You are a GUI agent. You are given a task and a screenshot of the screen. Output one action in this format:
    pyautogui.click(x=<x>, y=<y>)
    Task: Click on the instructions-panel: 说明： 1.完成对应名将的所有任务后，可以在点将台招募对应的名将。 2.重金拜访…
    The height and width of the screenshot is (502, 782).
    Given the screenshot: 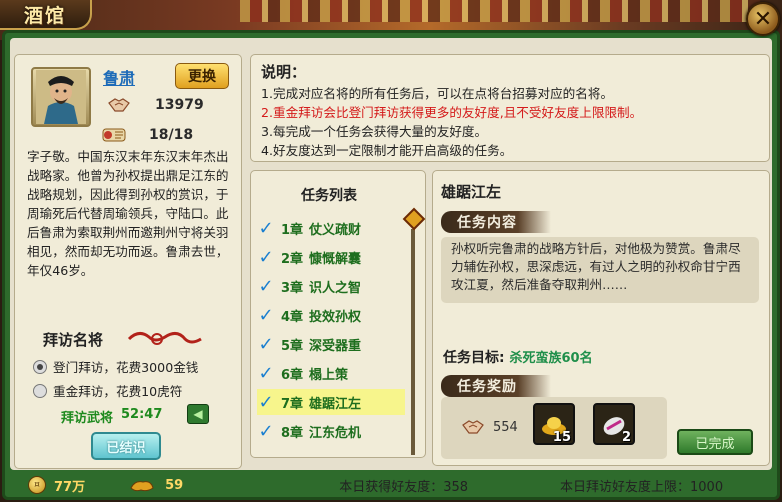 What is the action you would take?
    pyautogui.click(x=510, y=108)
    